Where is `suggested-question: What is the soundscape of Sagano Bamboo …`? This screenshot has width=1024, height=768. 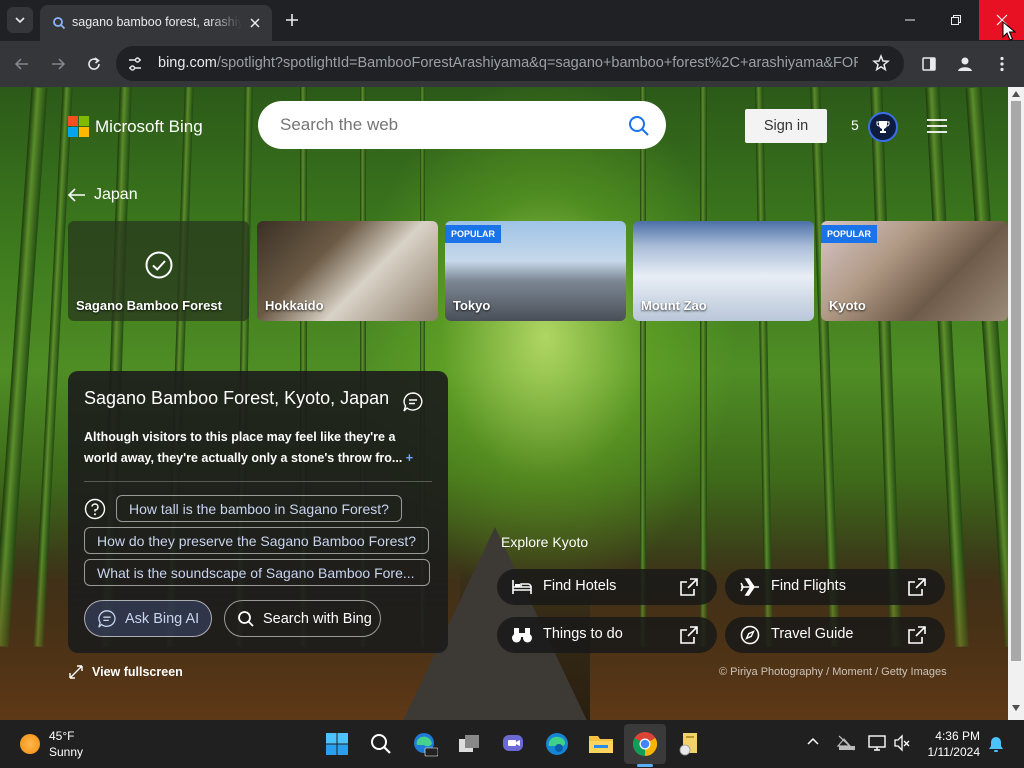
suggested-question: What is the soundscape of Sagano Bamboo … is located at coordinates (257, 572).